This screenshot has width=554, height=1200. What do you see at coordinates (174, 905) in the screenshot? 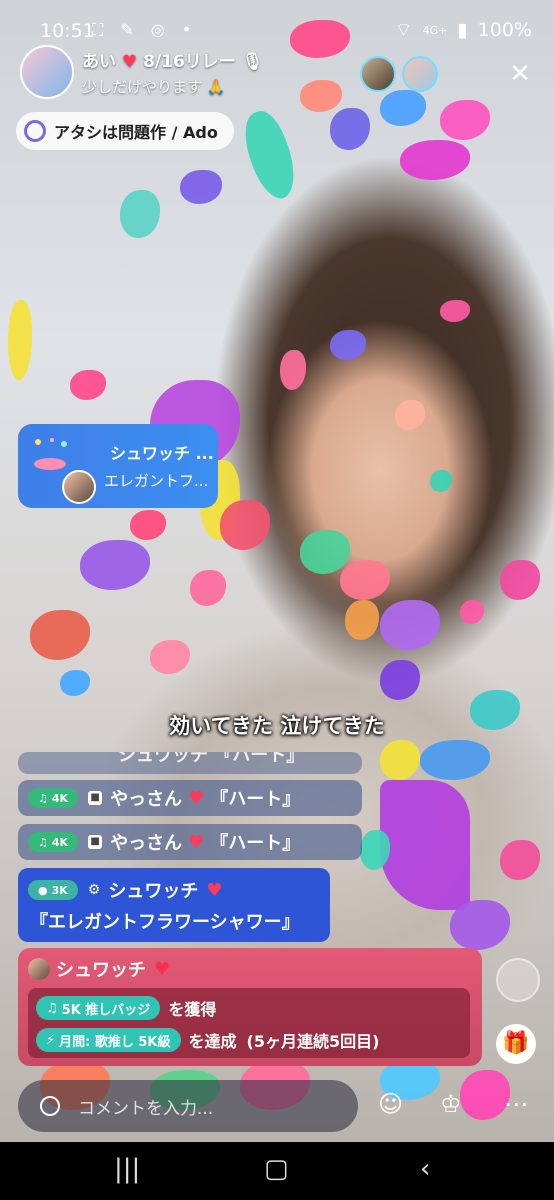
I see `gift-chat-message: ● 3K ⚙ シュワッチ ♥ 『エレガントフラワーシャワー』` at bounding box center [174, 905].